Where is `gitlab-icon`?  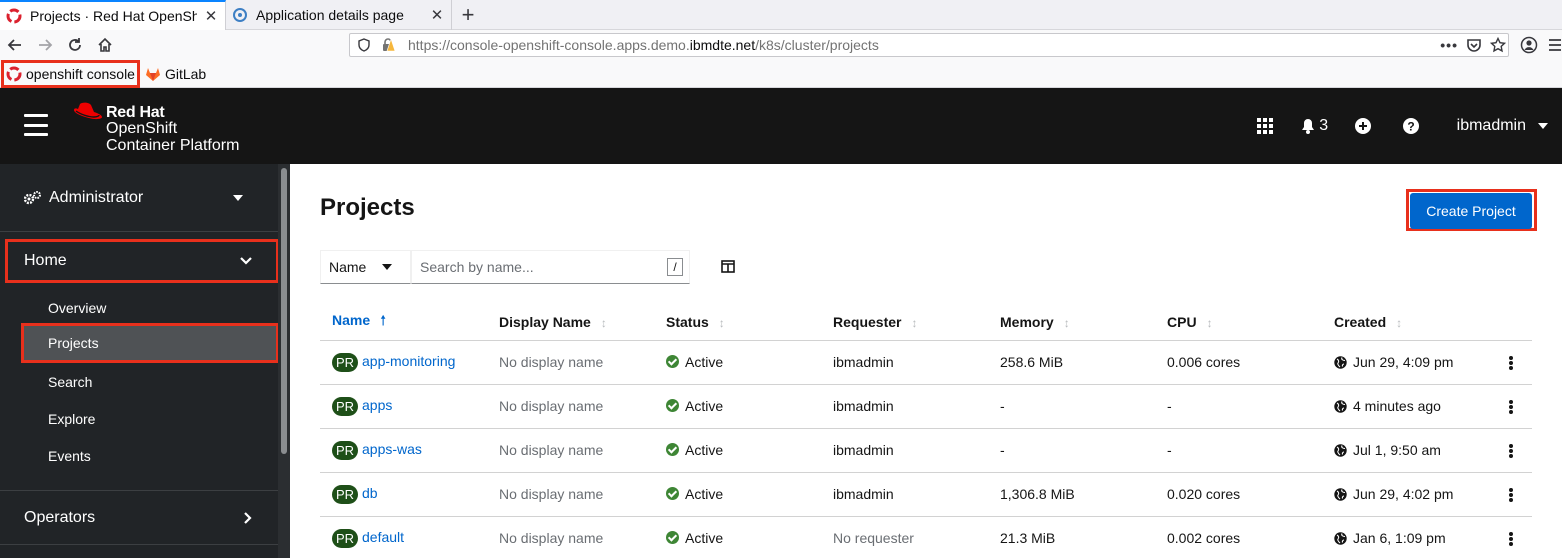 gitlab-icon is located at coordinates (153, 74).